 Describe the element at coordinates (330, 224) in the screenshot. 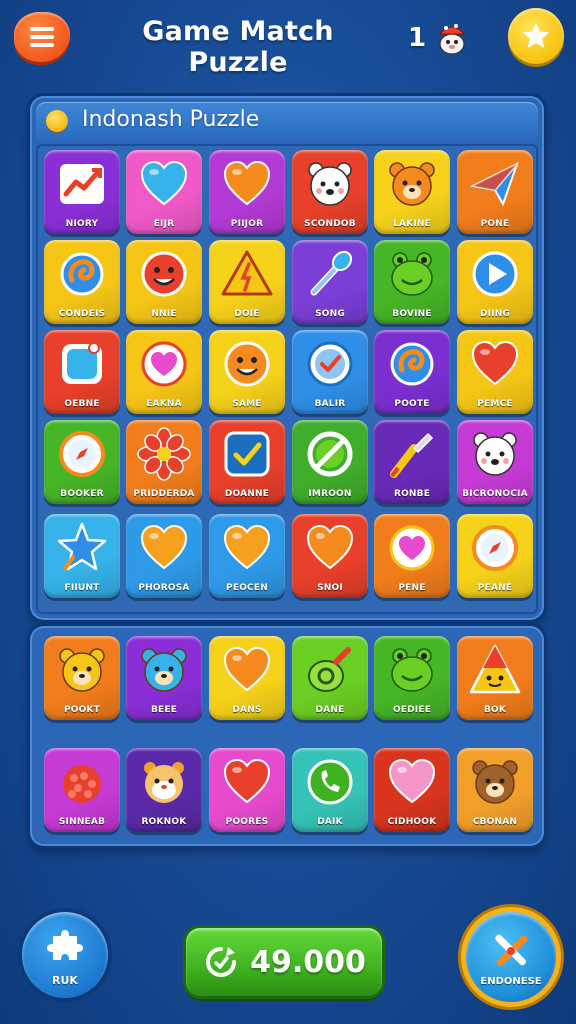

I see `tile-label: SCONDOB` at that location.